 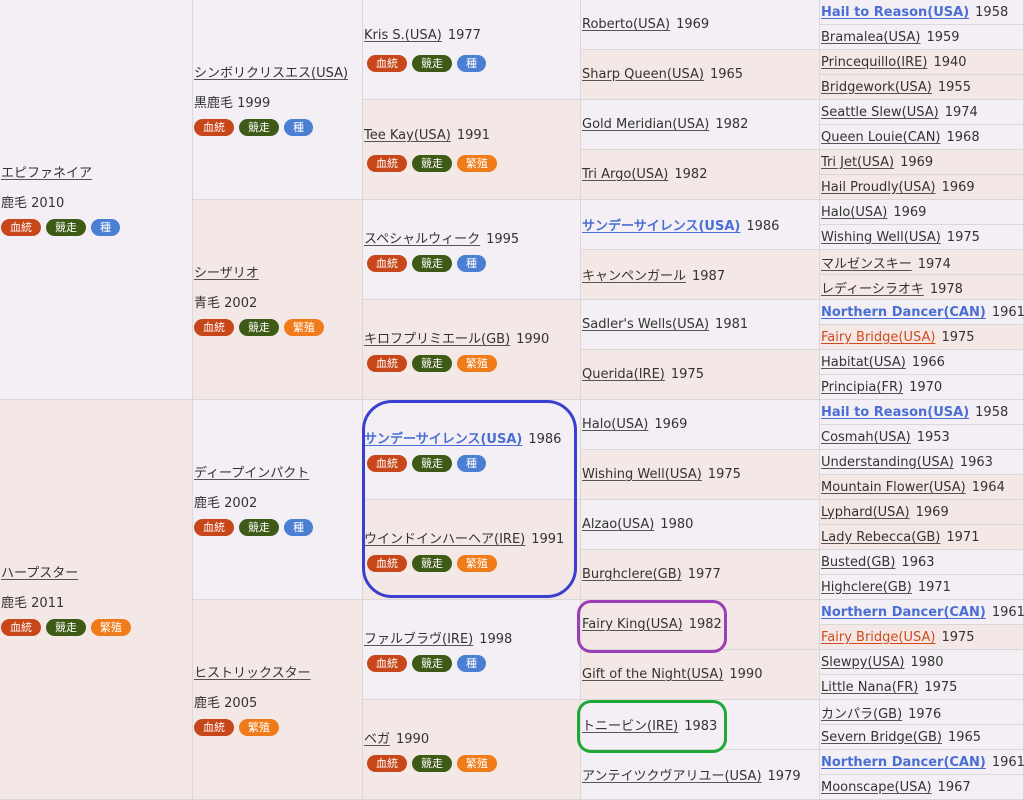 What do you see at coordinates (403, 35) in the screenshot?
I see `horse-name: Kris S.(USA)` at bounding box center [403, 35].